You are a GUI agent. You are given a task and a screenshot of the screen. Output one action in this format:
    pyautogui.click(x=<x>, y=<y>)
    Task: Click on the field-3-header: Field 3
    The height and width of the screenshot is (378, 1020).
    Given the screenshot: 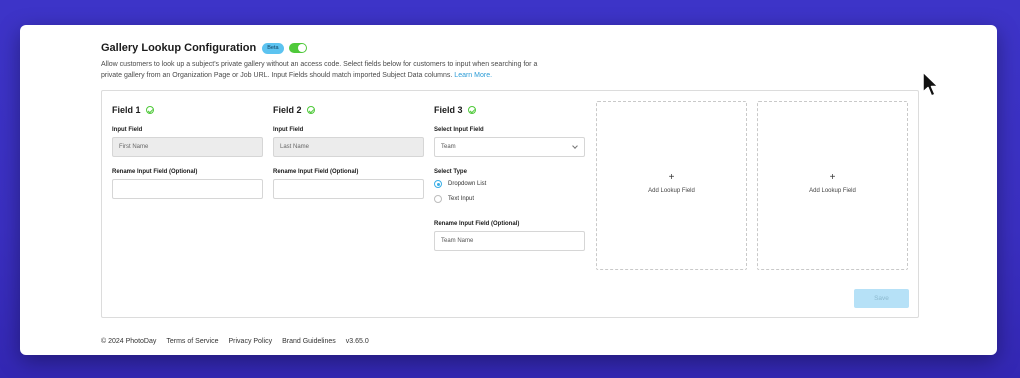 What is the action you would take?
    pyautogui.click(x=455, y=110)
    